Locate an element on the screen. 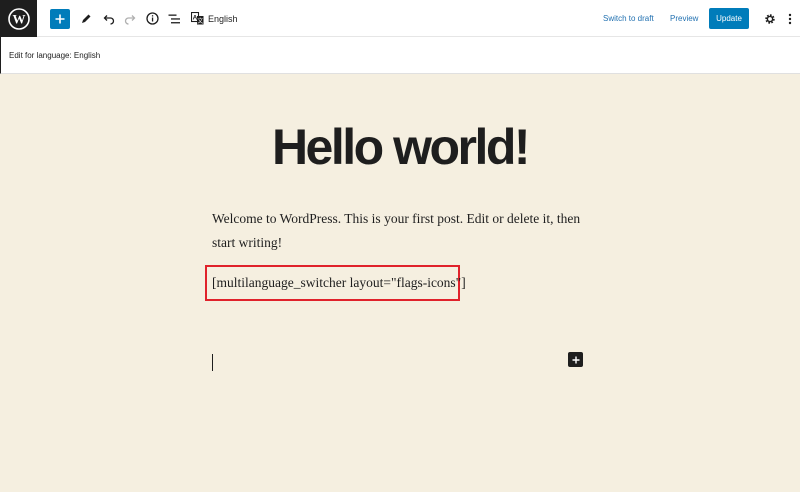 Image resolution: width=800 pixels, height=492 pixels. preview-button: Preview is located at coordinates (684, 18).